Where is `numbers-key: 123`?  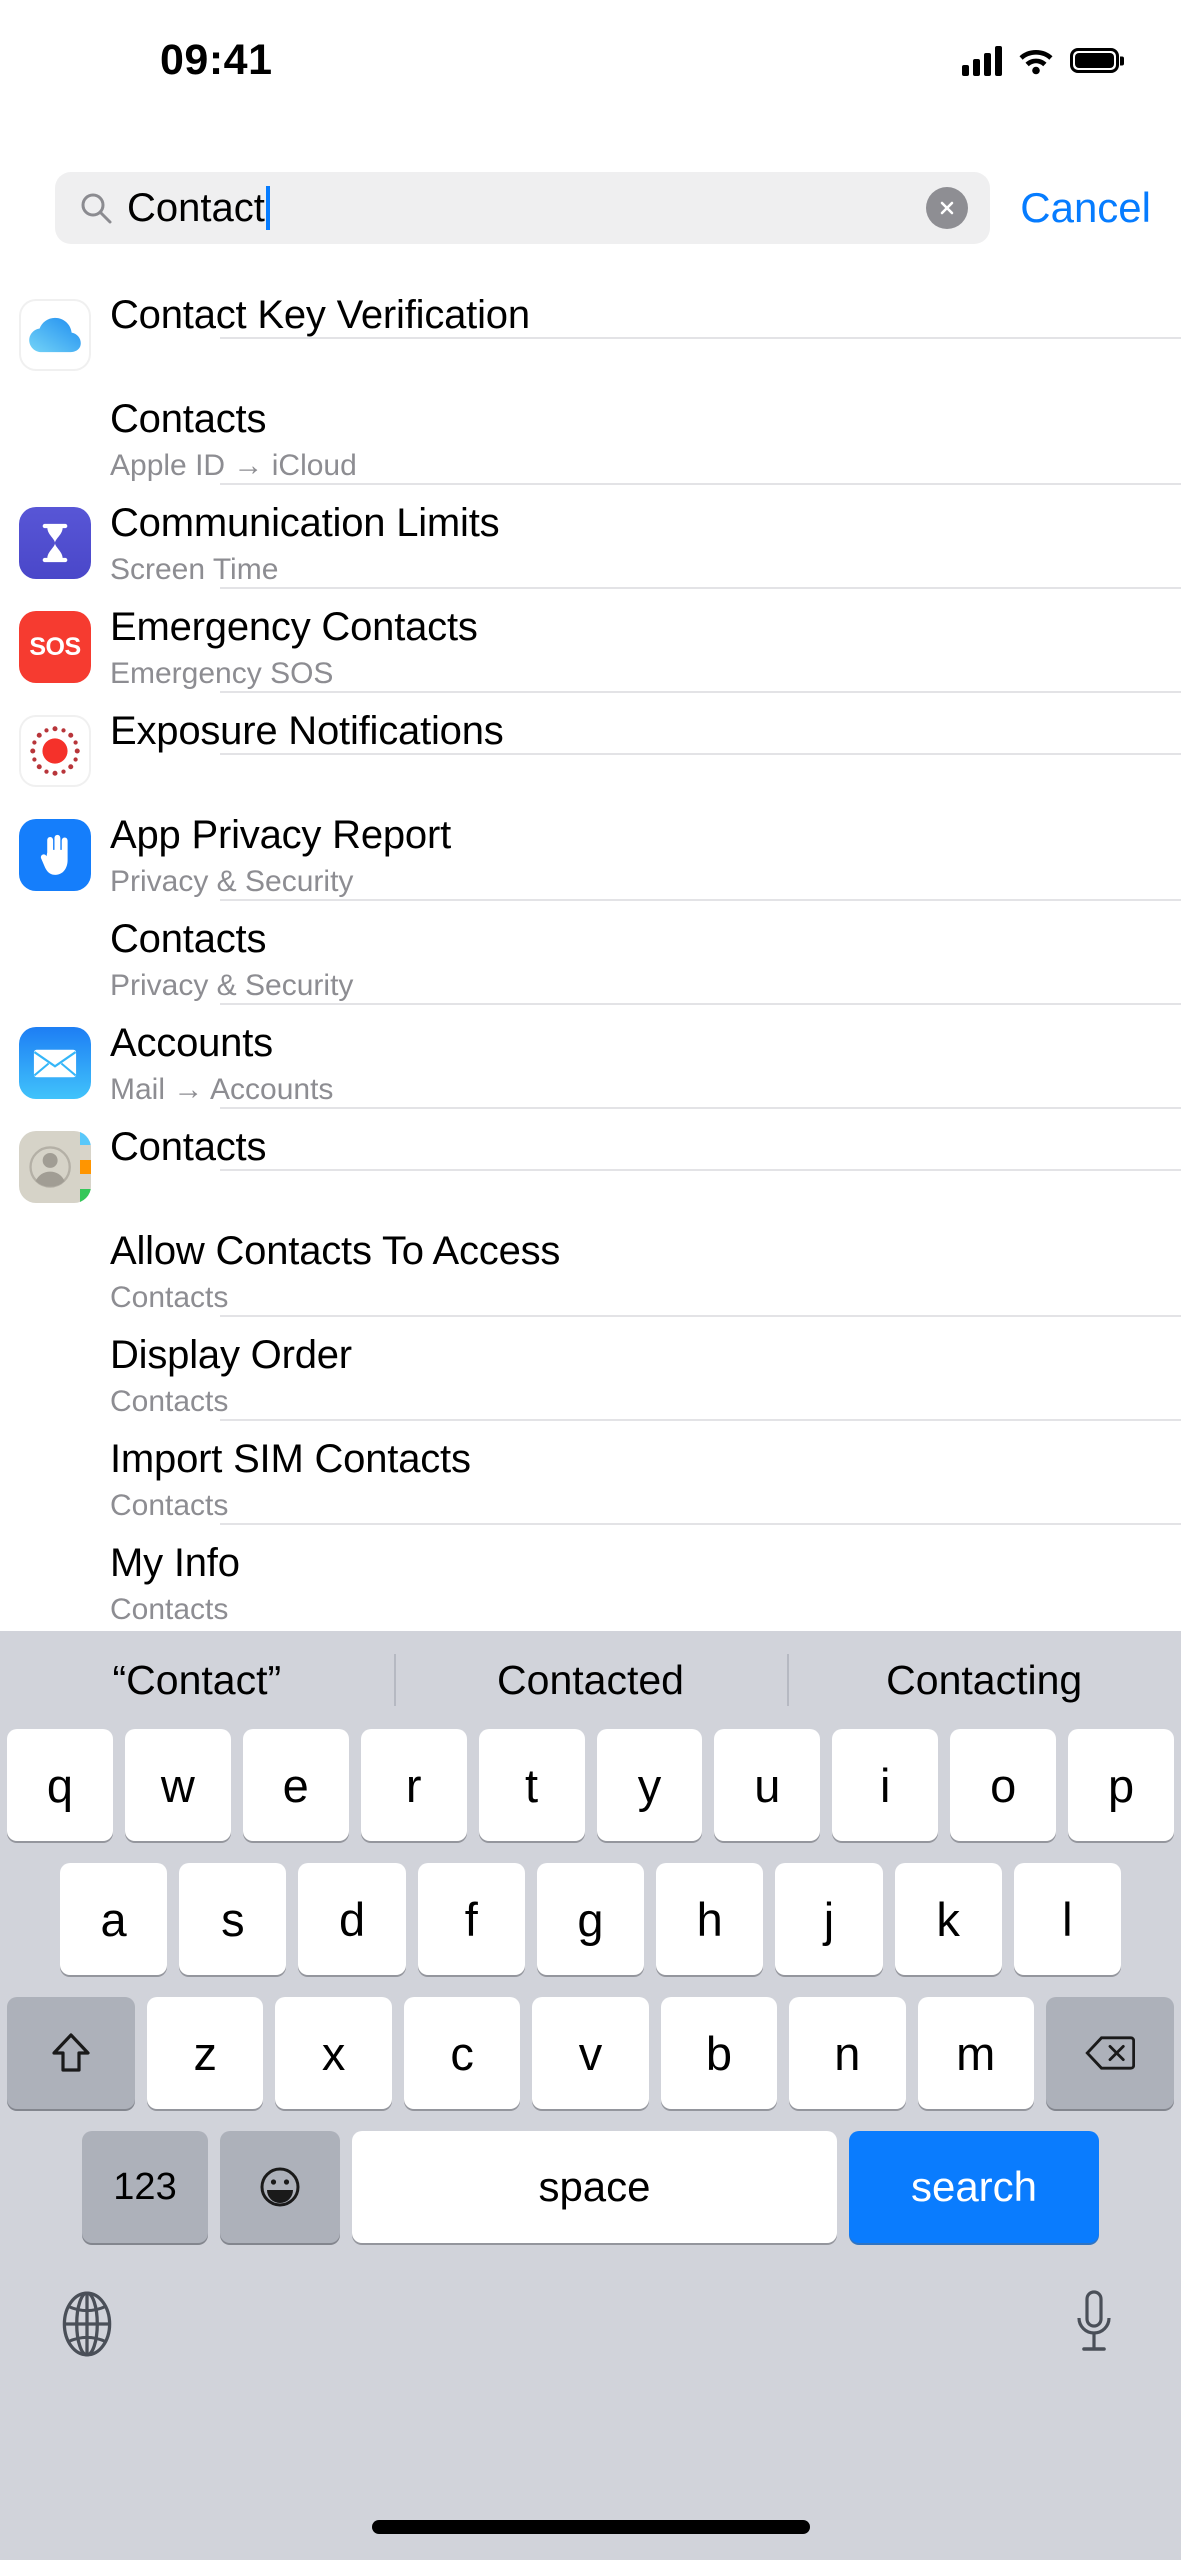 numbers-key: 123 is located at coordinates (145, 2187).